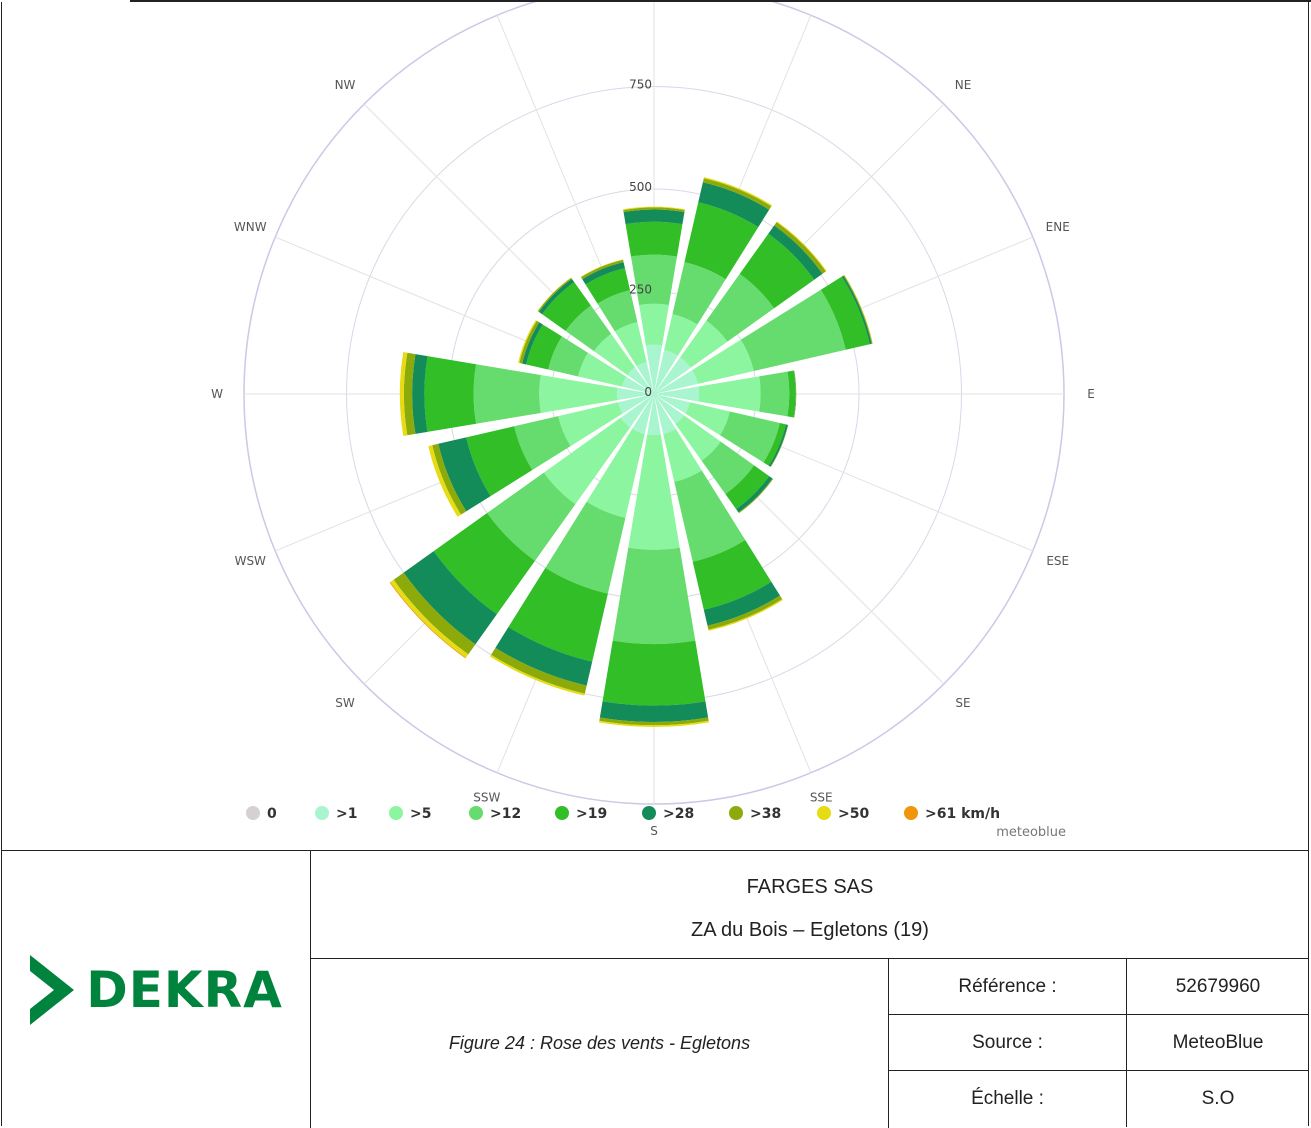 The width and height of the screenshot is (1311, 1128). I want to click on legend-label: >38, so click(765, 814).